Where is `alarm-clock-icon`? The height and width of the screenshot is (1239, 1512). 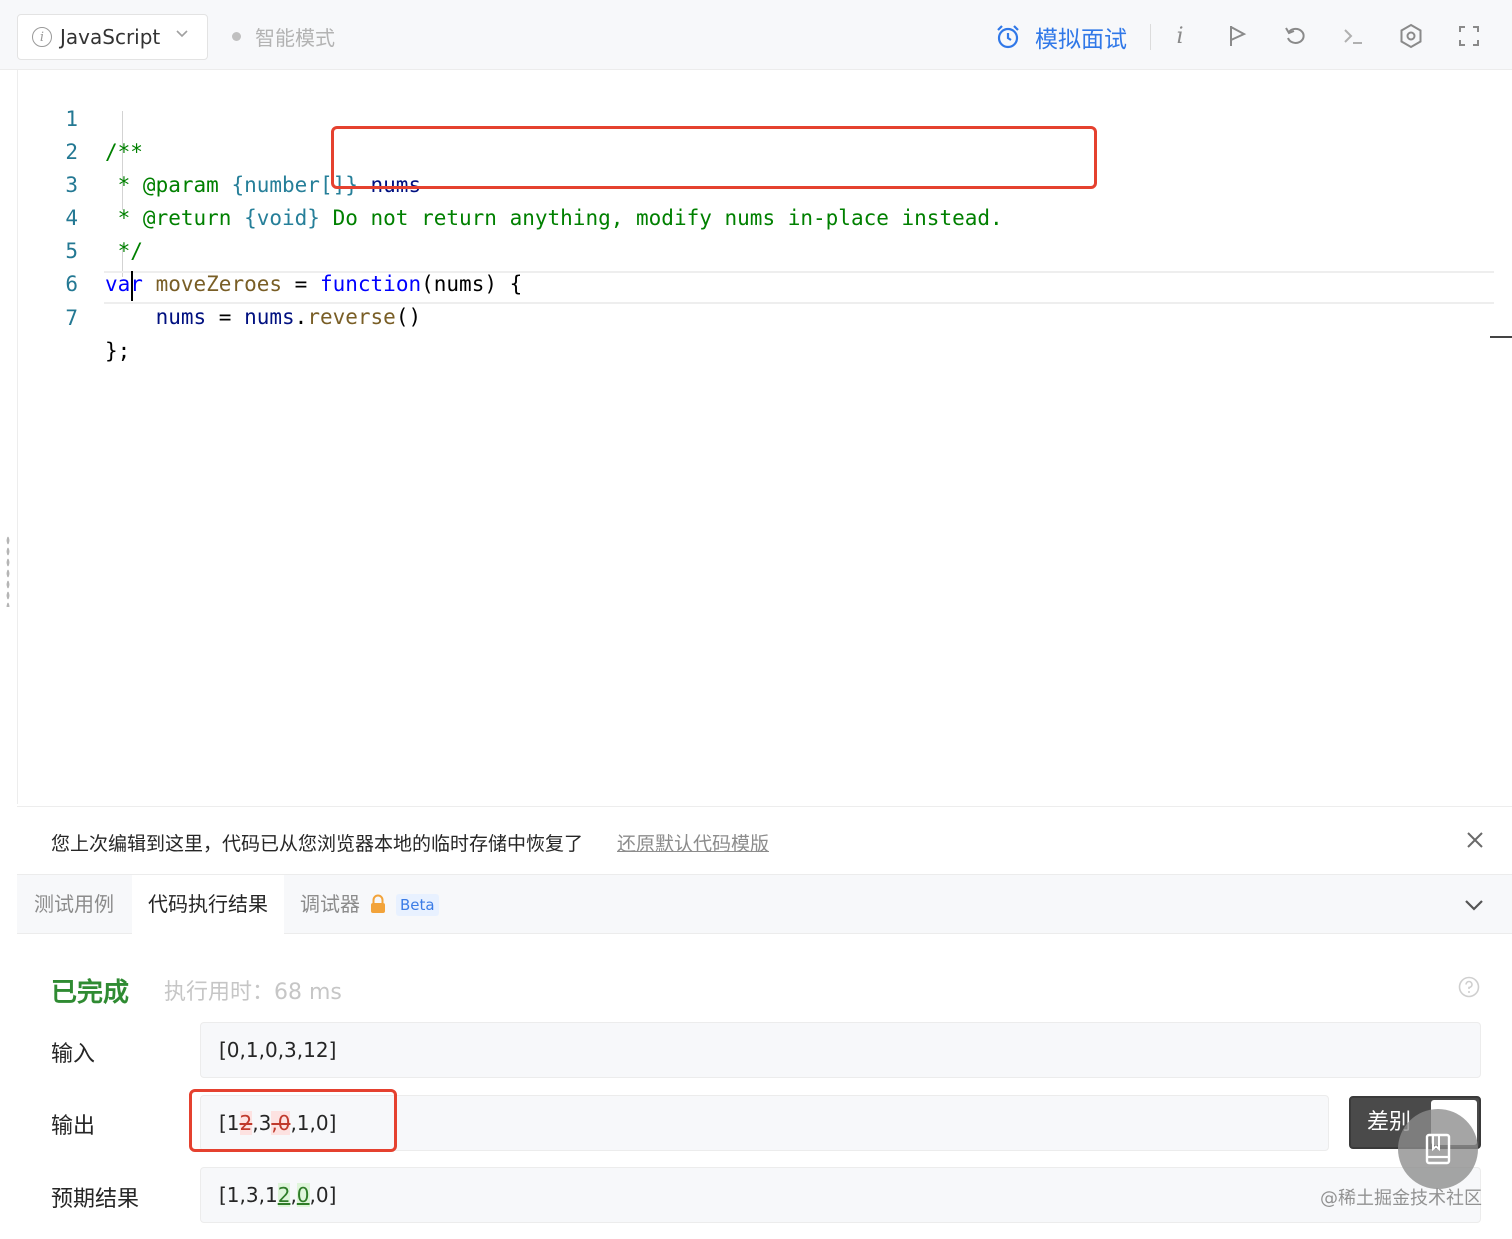
alarm-clock-icon is located at coordinates (1008, 37).